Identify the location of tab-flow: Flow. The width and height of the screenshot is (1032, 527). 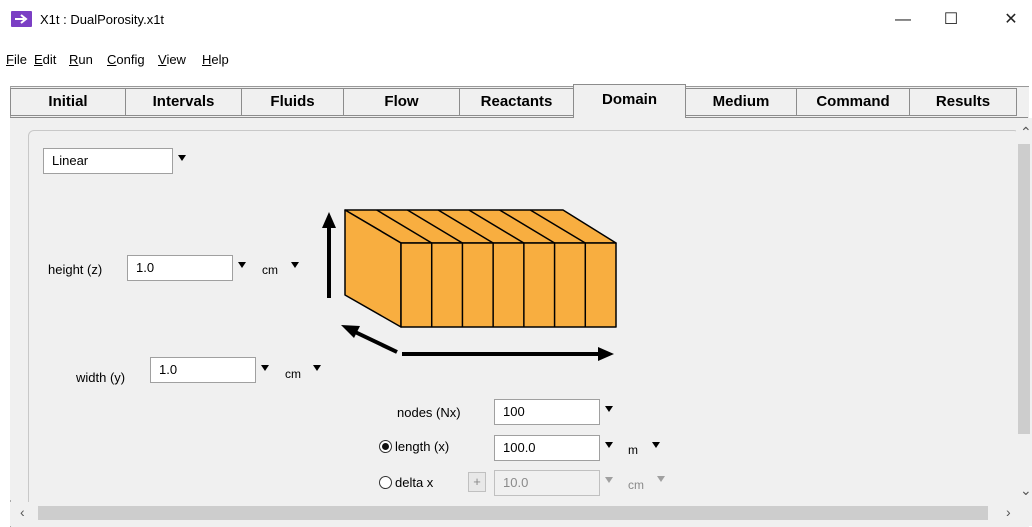
(401, 102).